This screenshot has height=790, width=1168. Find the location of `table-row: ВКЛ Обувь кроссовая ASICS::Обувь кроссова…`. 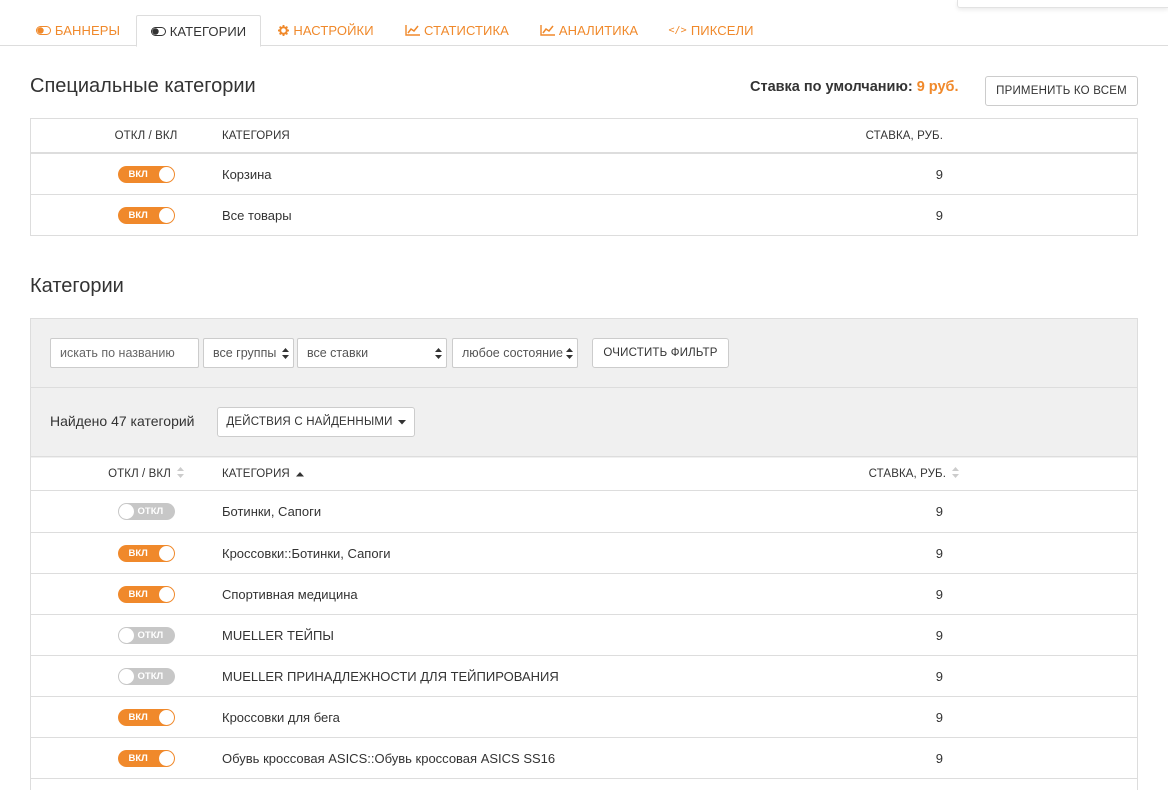

table-row: ВКЛ Обувь кроссовая ASICS::Обувь кроссова… is located at coordinates (584, 757).